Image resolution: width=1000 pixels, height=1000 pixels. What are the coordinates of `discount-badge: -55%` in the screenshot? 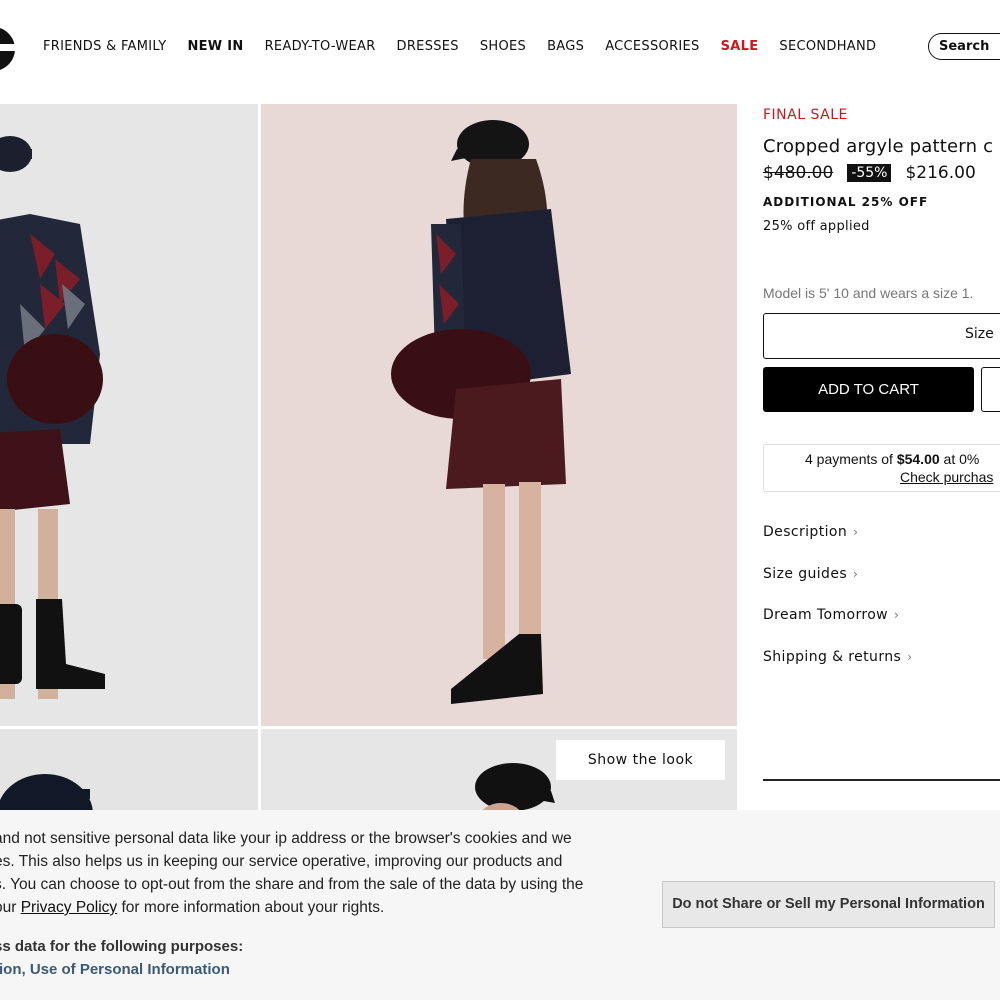 It's located at (869, 173).